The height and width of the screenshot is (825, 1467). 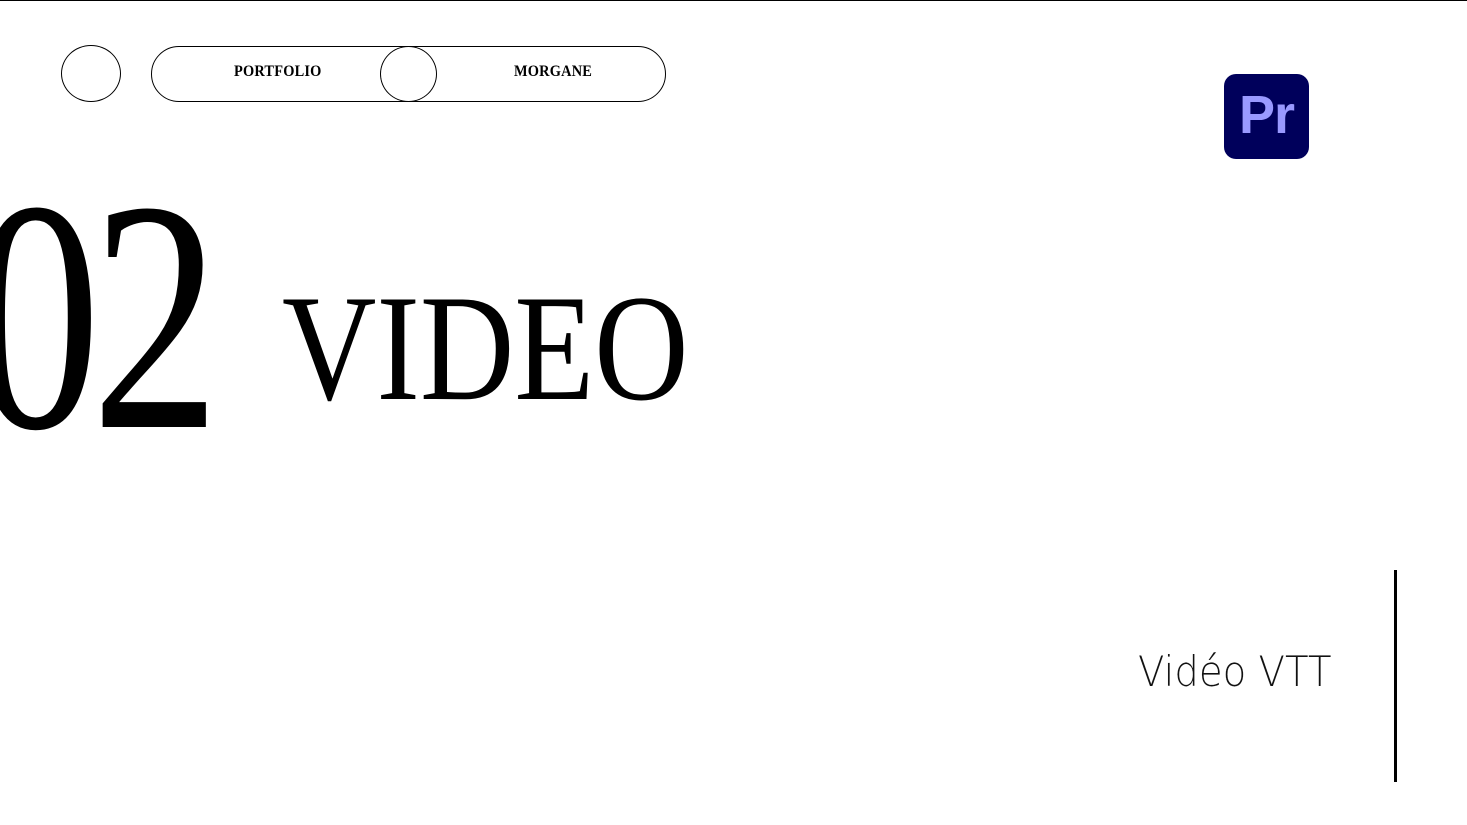 What do you see at coordinates (278, 71) in the screenshot?
I see `portfolio-label: PORTFOLIO` at bounding box center [278, 71].